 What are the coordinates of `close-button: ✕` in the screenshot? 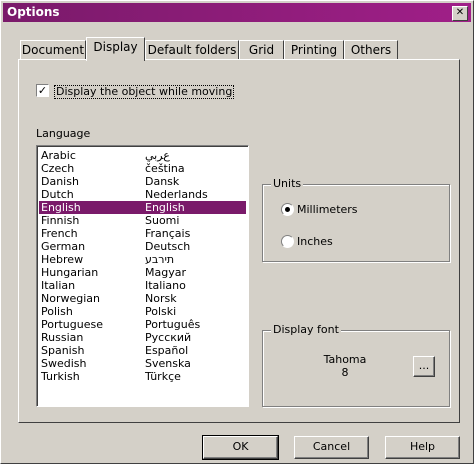 It's located at (460, 13).